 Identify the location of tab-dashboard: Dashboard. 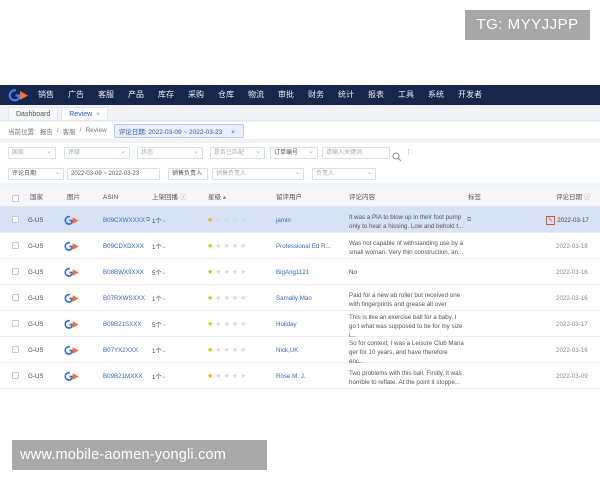
(33, 113).